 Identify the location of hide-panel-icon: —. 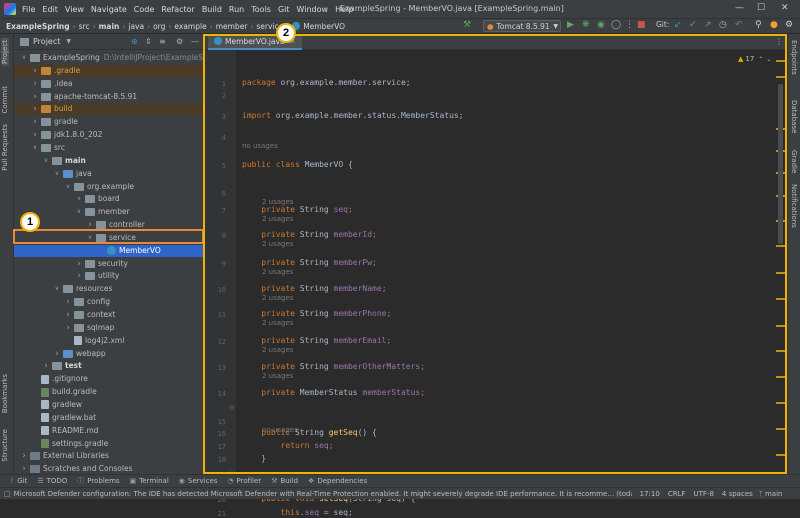
(195, 41).